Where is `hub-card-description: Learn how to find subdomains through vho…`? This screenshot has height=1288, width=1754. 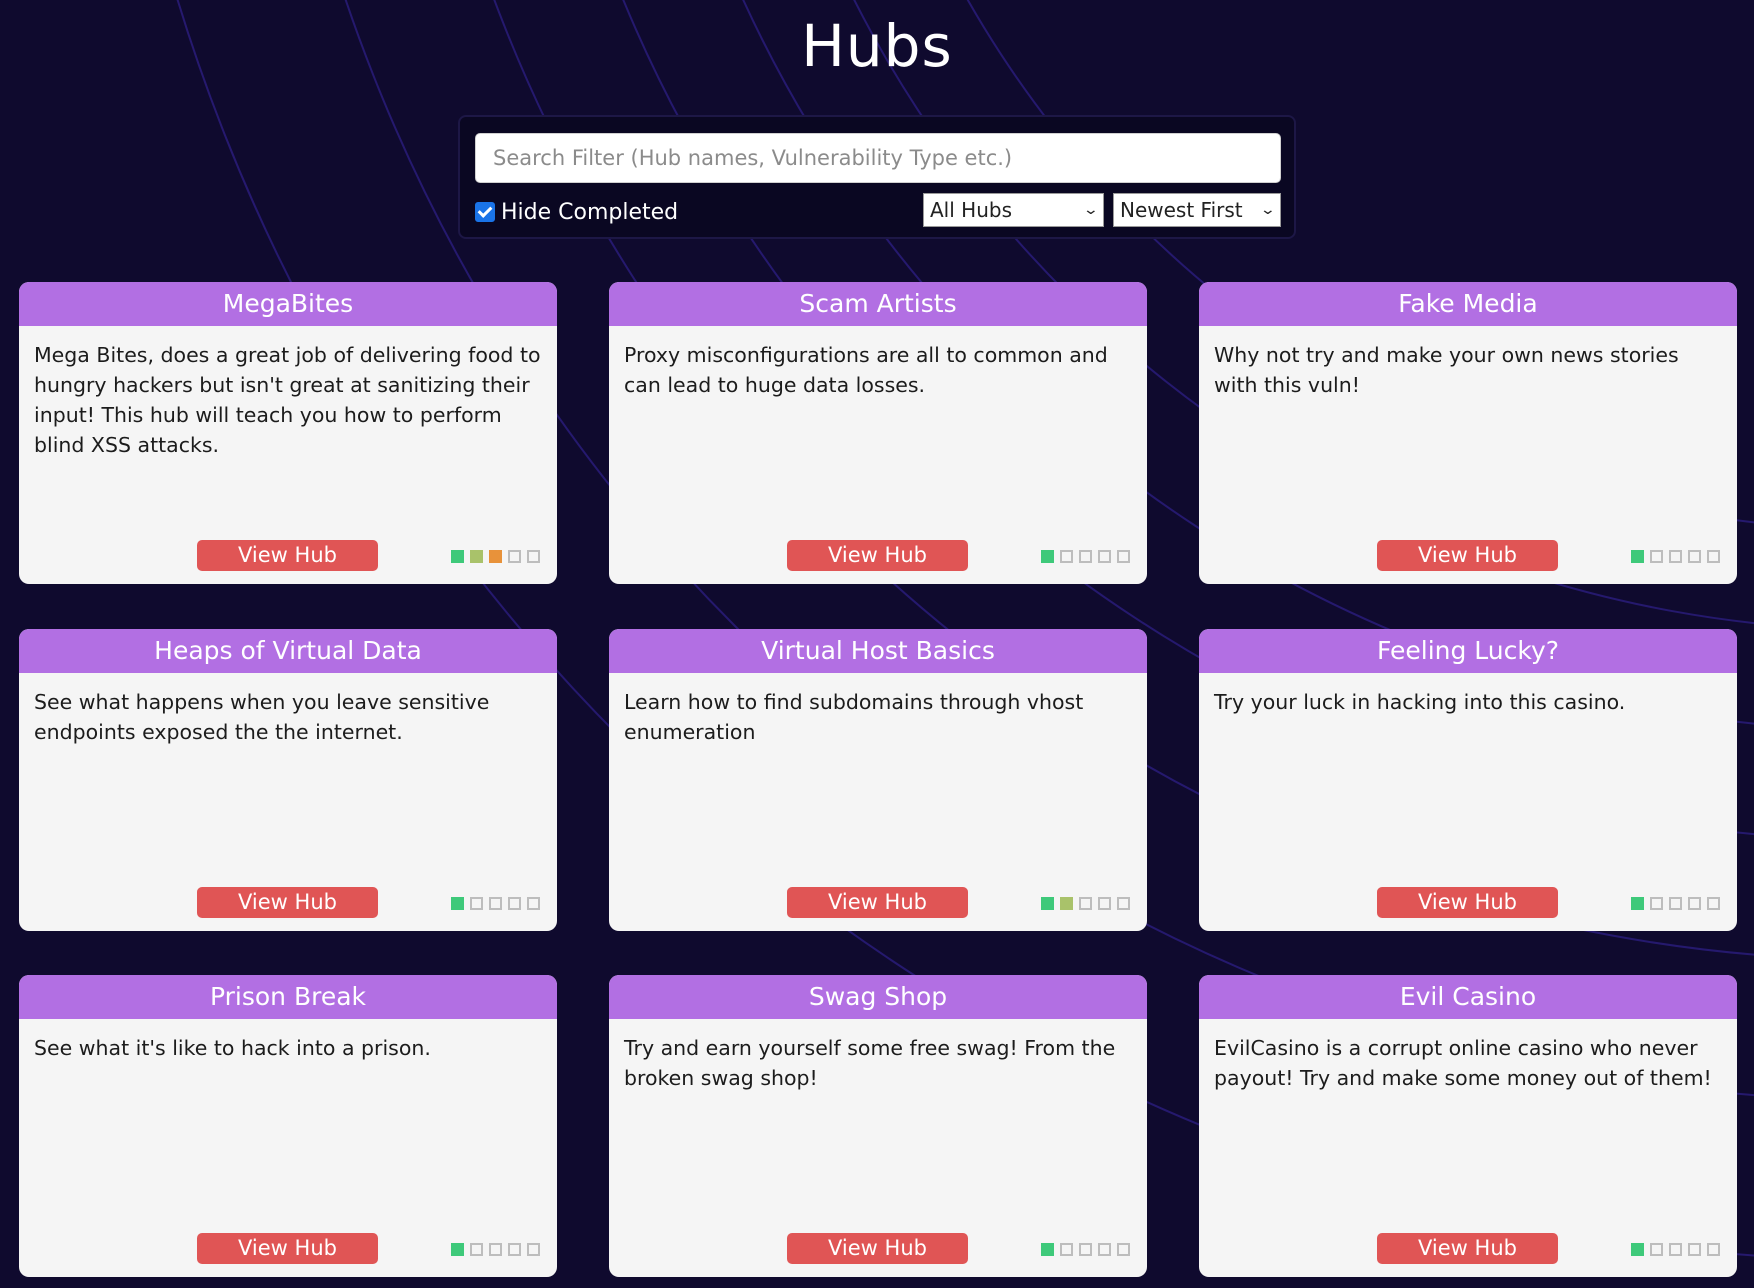 hub-card-description: Learn how to find subdomains through vho… is located at coordinates (854, 717).